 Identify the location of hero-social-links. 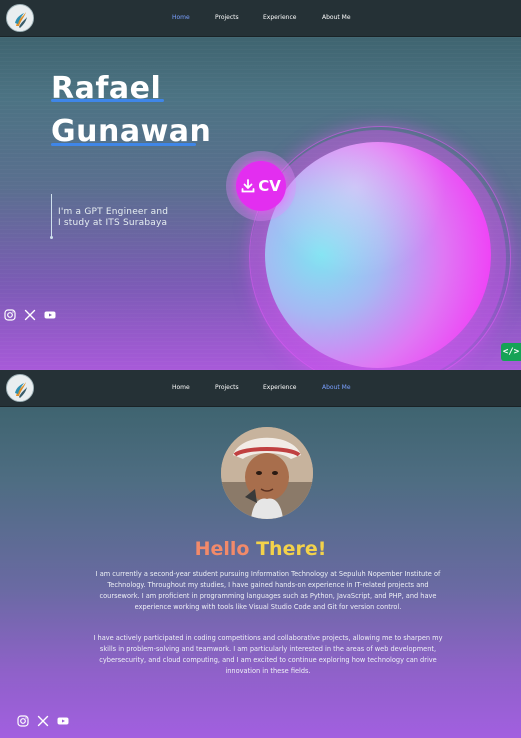
(33, 314).